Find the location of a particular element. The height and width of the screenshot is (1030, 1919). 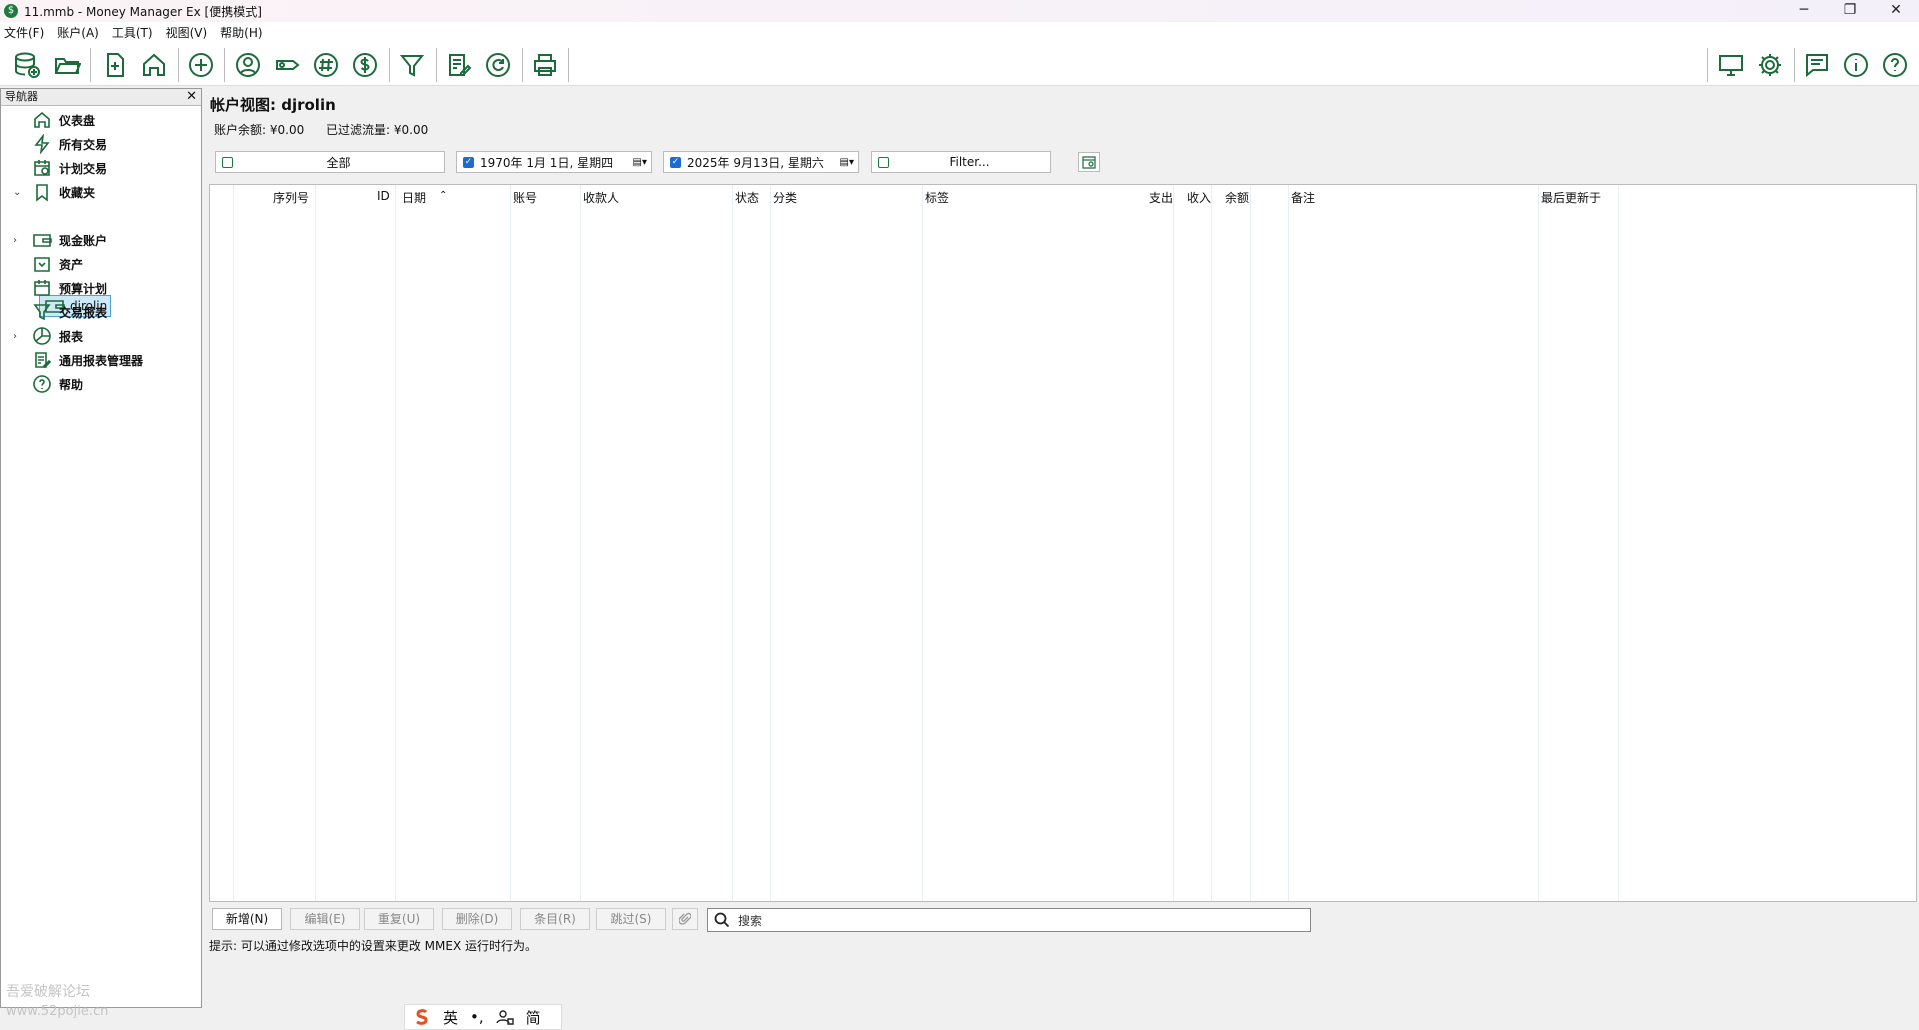

date-range-button is located at coordinates (1089, 162).